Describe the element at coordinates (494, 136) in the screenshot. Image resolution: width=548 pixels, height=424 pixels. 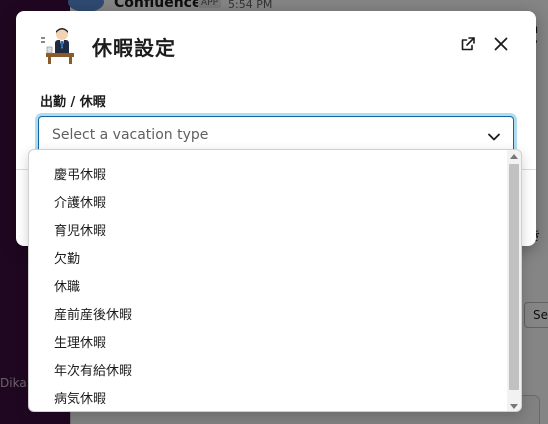
I see `chevron-down-icon` at that location.